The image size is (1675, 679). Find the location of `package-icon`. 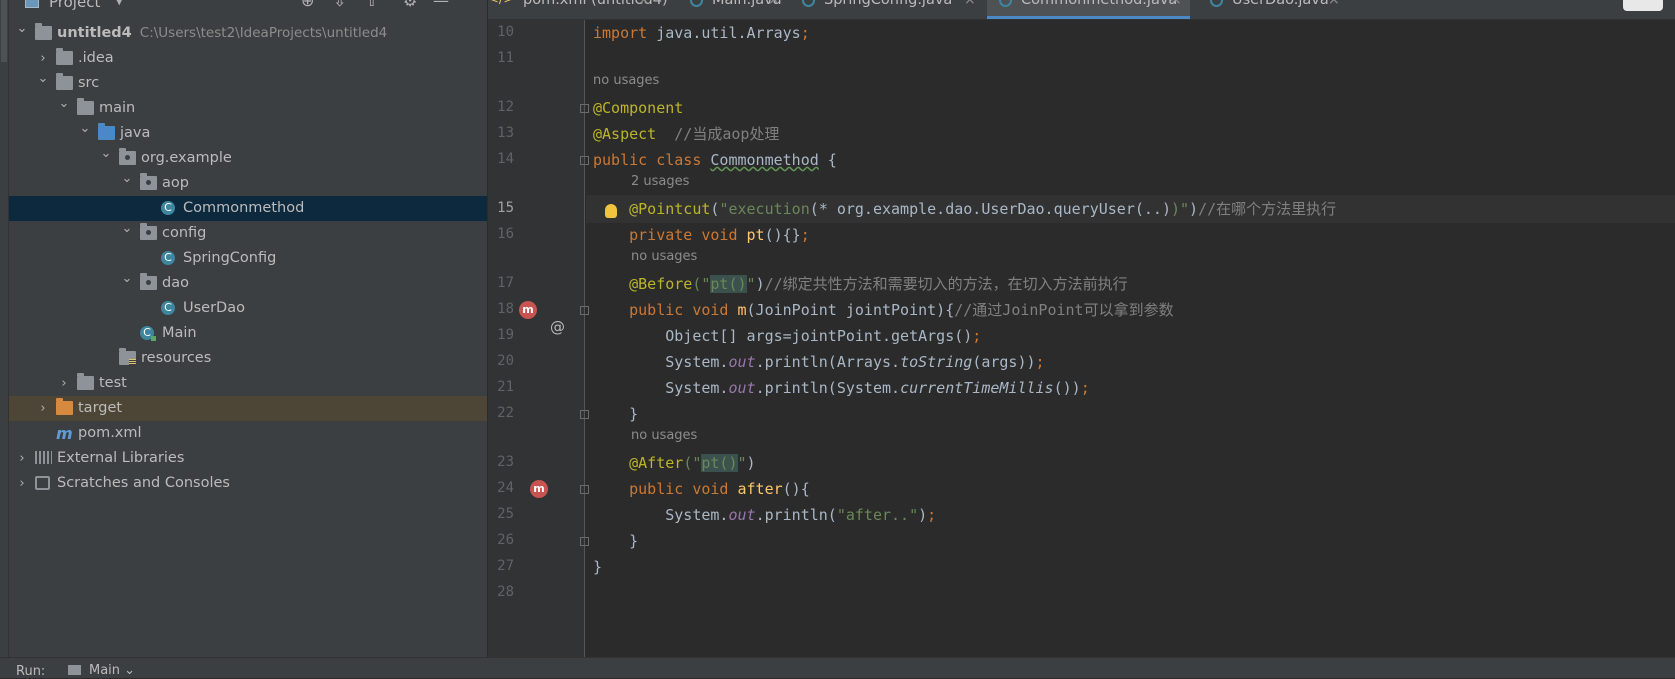

package-icon is located at coordinates (148, 231).